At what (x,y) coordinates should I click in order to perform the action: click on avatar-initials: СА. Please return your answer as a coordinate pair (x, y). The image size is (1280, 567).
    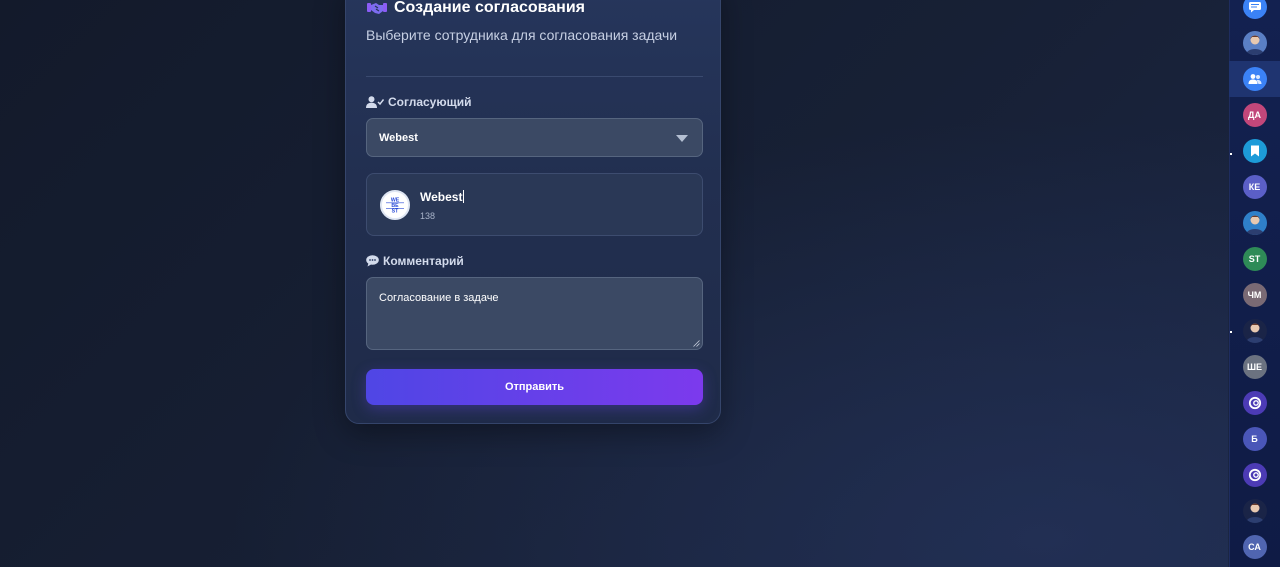
    Looking at the image, I should click on (1254, 547).